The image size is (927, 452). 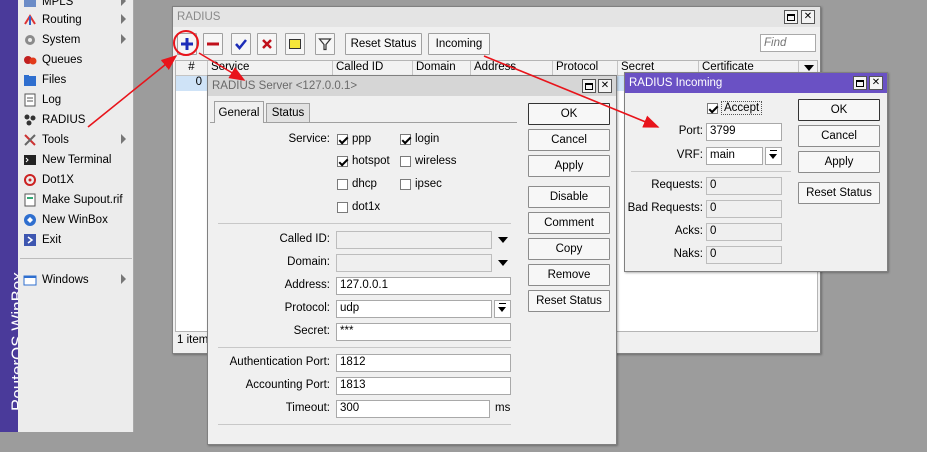 What do you see at coordinates (76, 220) in the screenshot?
I see `sidebar-item-new-winbox: New WinBox` at bounding box center [76, 220].